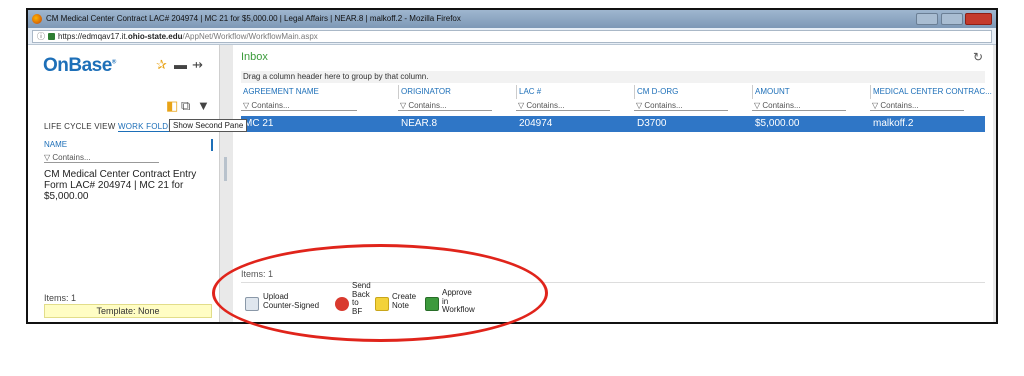 This screenshot has height=376, width=1024. Describe the element at coordinates (574, 92) in the screenshot. I see `column-header-lac-number: LAC #` at that location.